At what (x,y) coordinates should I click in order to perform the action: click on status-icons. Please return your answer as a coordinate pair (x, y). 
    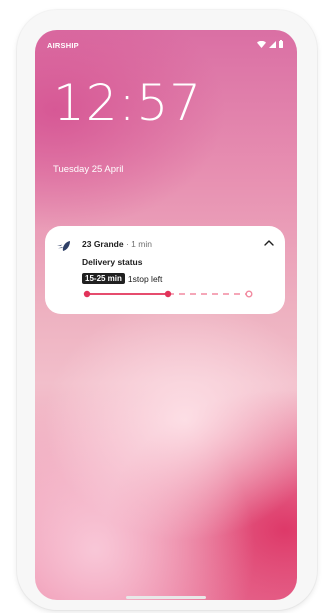
    Looking at the image, I should click on (270, 44).